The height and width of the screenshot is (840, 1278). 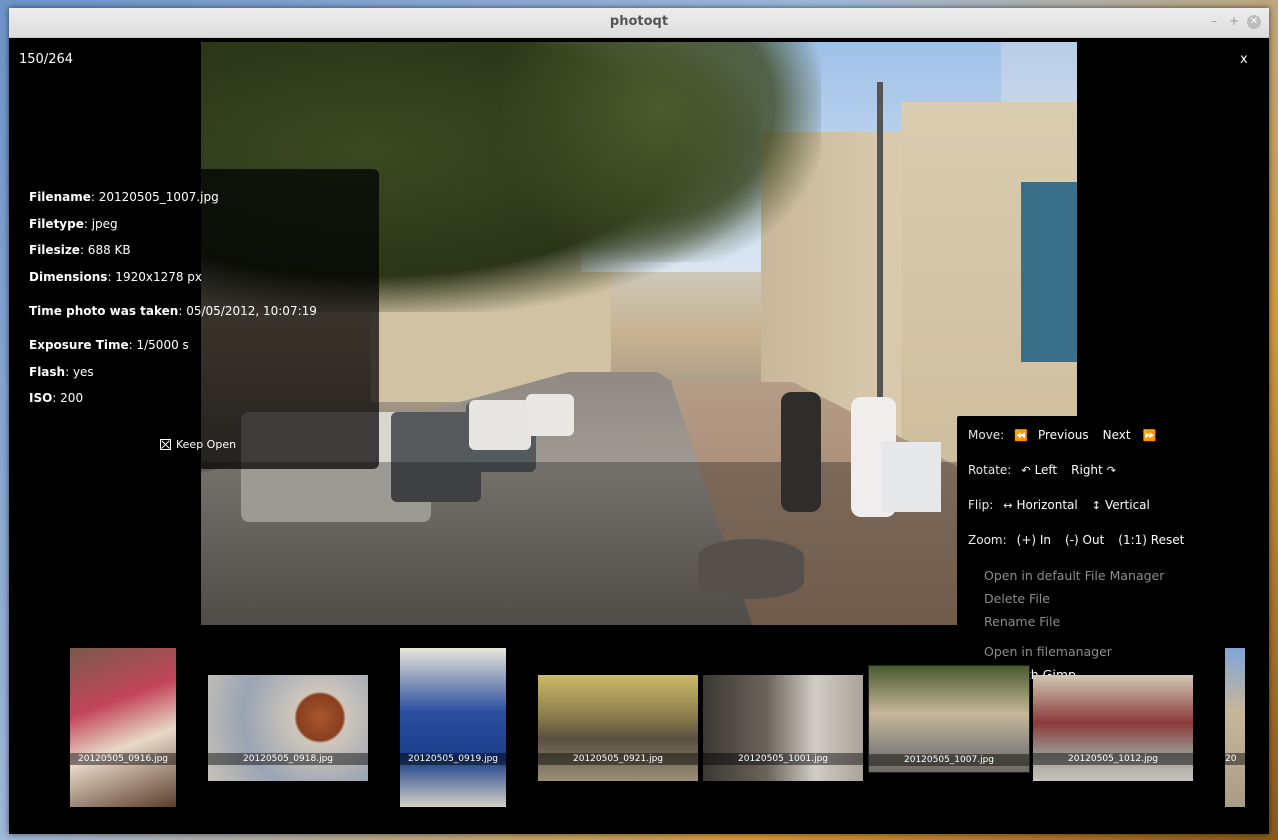 What do you see at coordinates (61, 372) in the screenshot?
I see `info-flash: Flash: yes` at bounding box center [61, 372].